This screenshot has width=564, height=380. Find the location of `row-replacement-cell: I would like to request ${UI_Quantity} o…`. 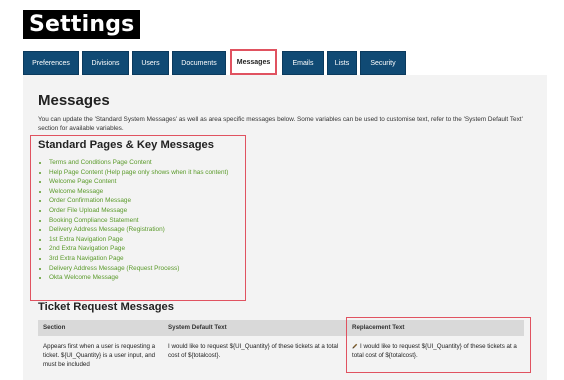

row-replacement-cell: I would like to request ${UI_Quantity} o… is located at coordinates (437, 351).